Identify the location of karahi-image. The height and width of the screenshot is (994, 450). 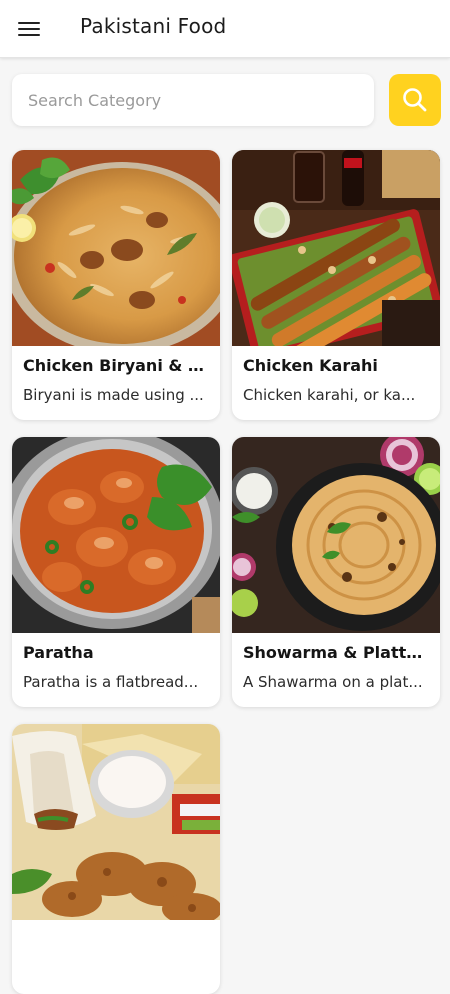
(336, 248).